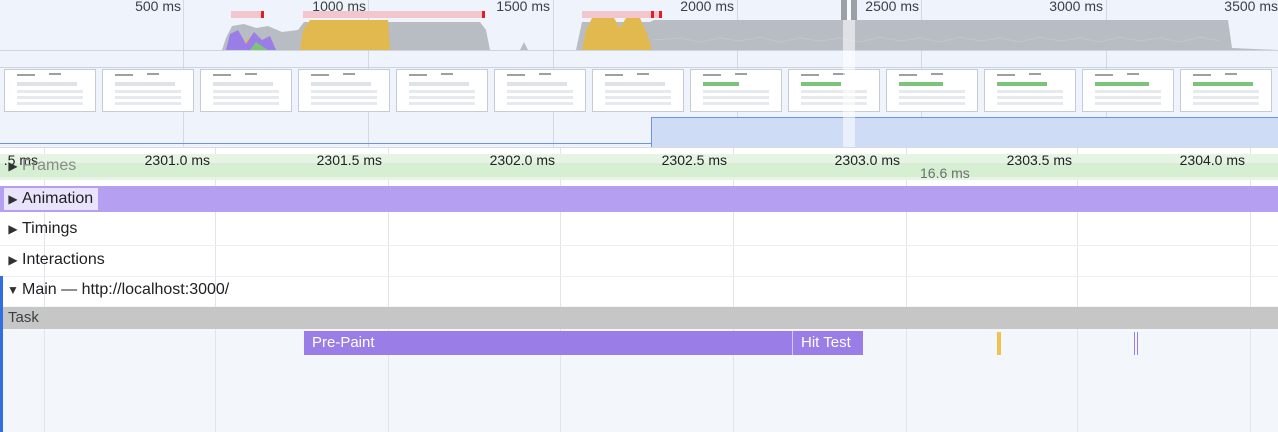 The height and width of the screenshot is (432, 1278). I want to click on animation-track-header: ▶ Animation, so click(51, 199).